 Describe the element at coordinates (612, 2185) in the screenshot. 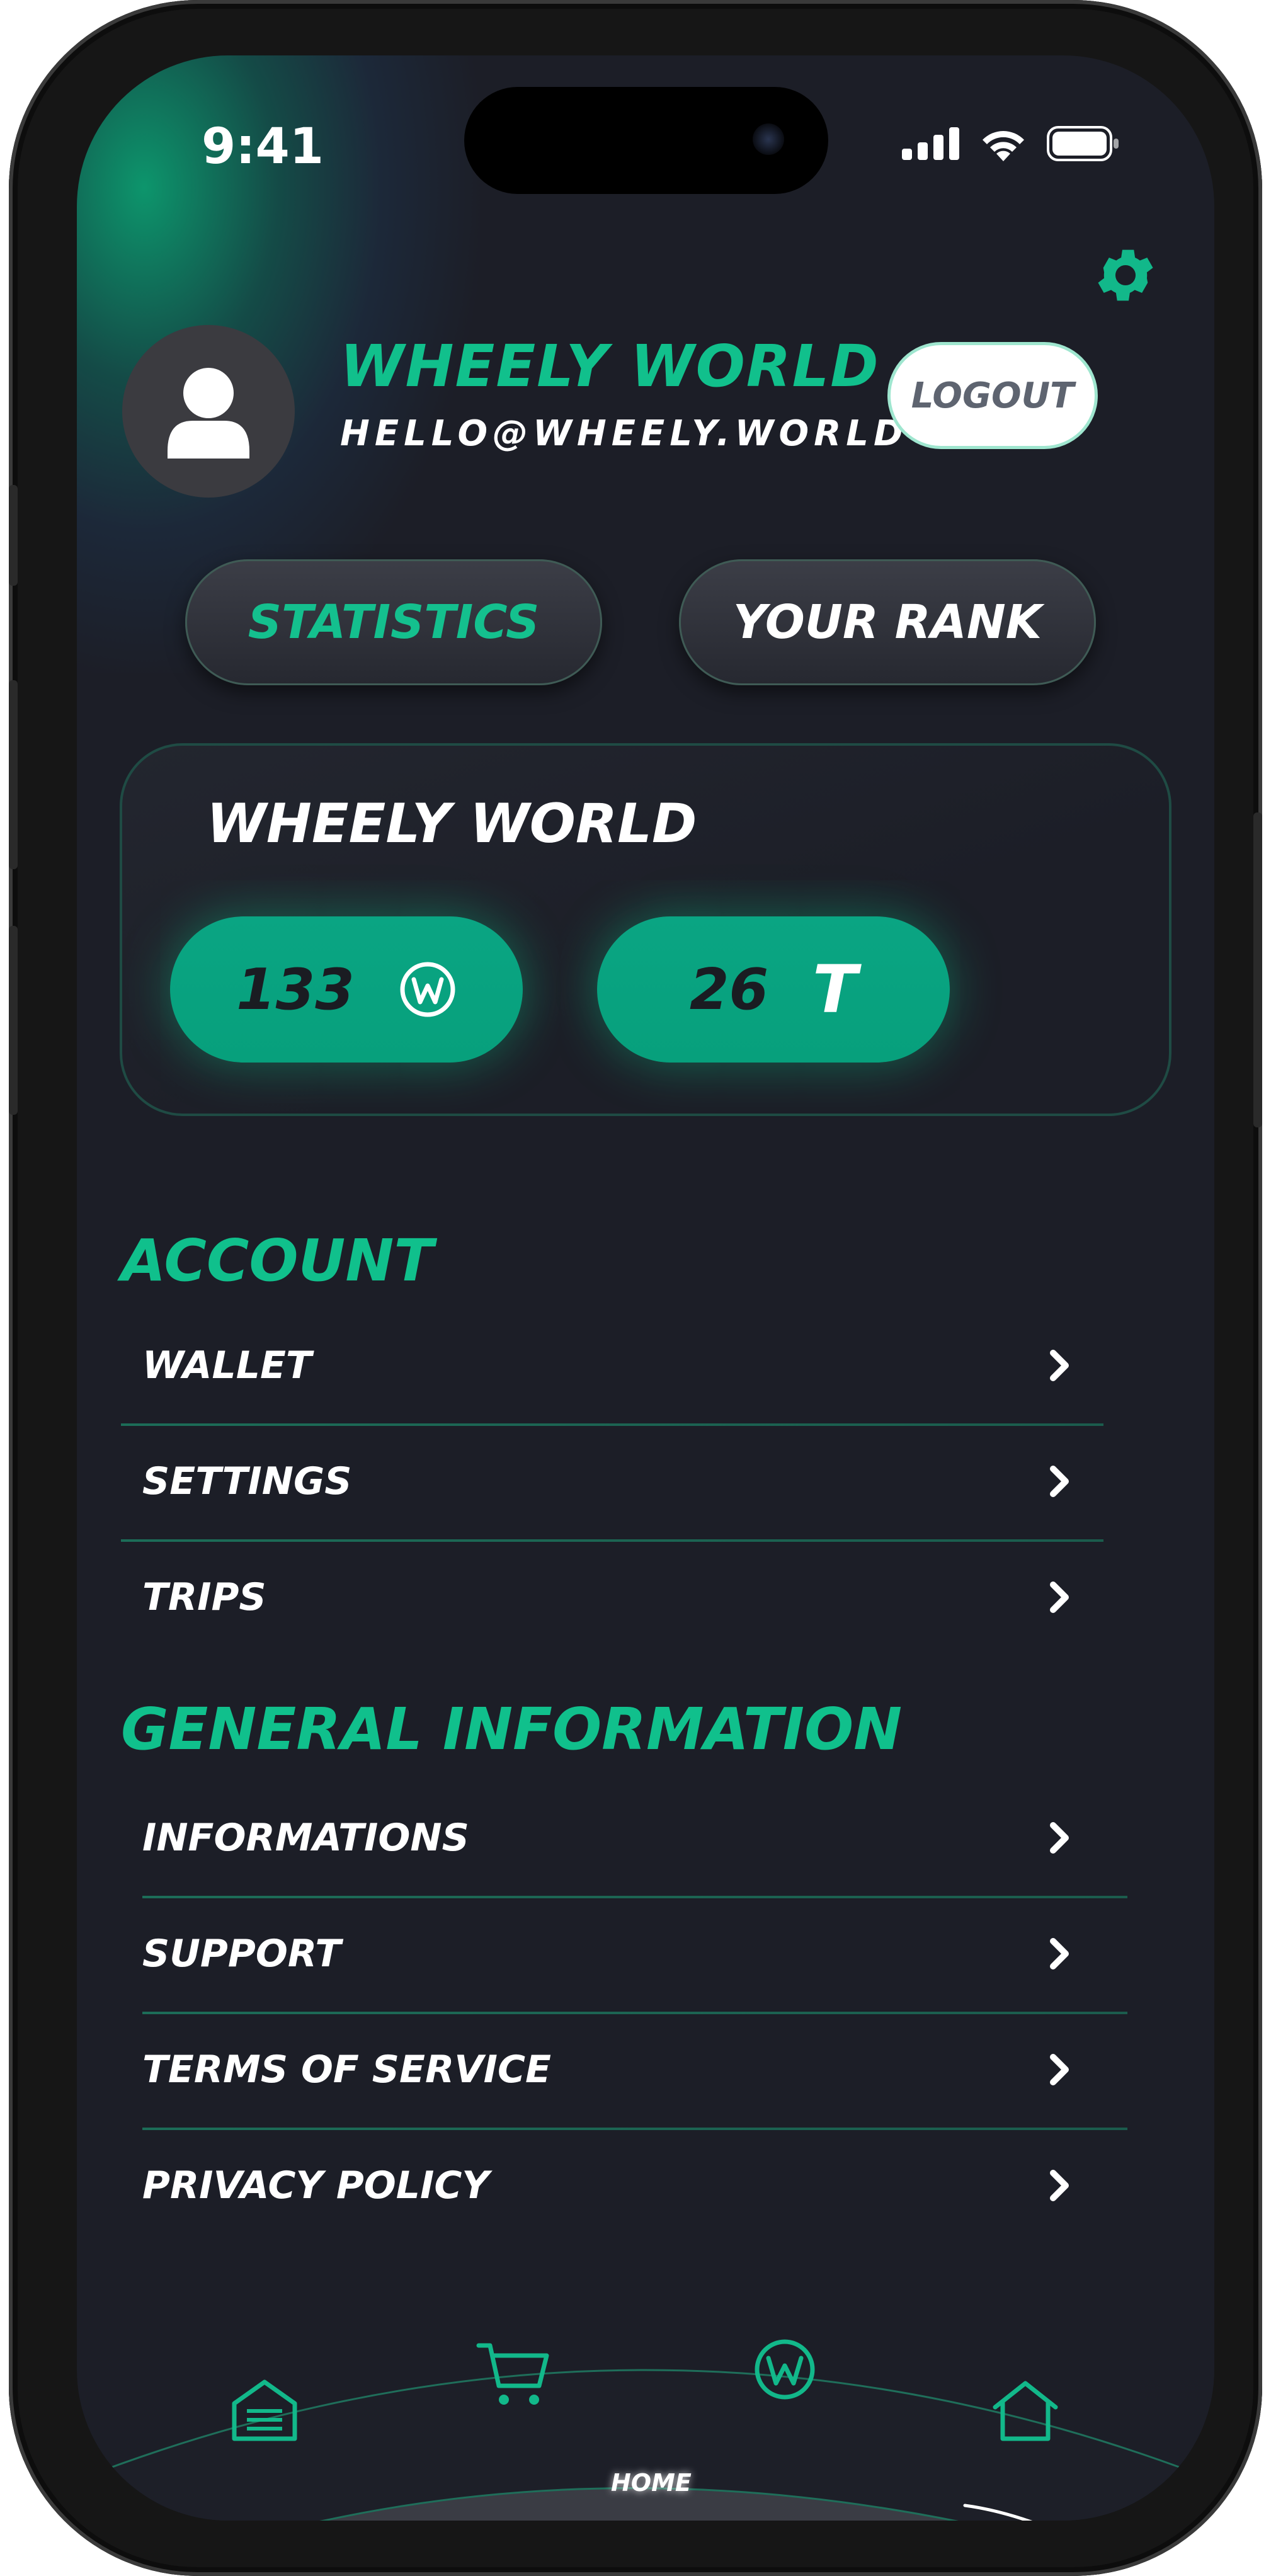

I see `menu-item-privacy-policy: PRIVACY POLICY` at that location.